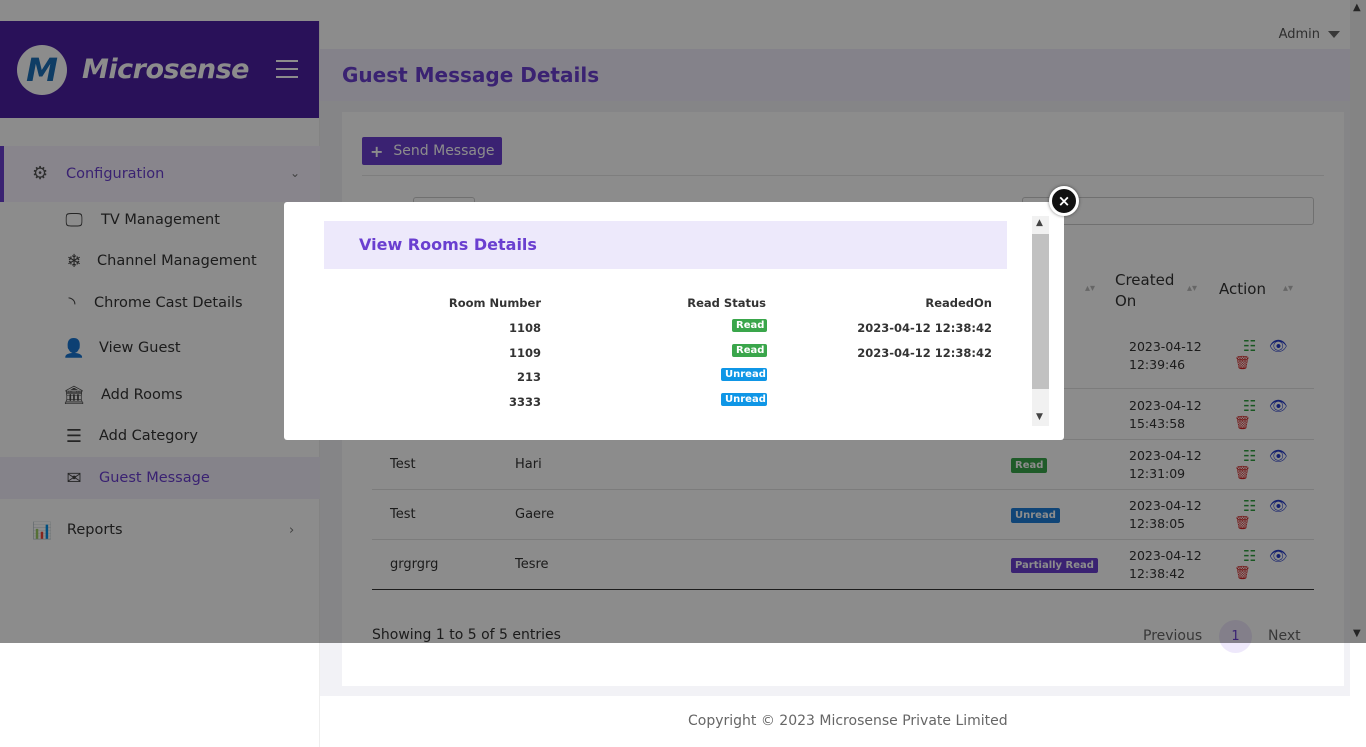 This screenshot has width=1366, height=747. I want to click on room-number-cell: 1108, so click(524, 328).